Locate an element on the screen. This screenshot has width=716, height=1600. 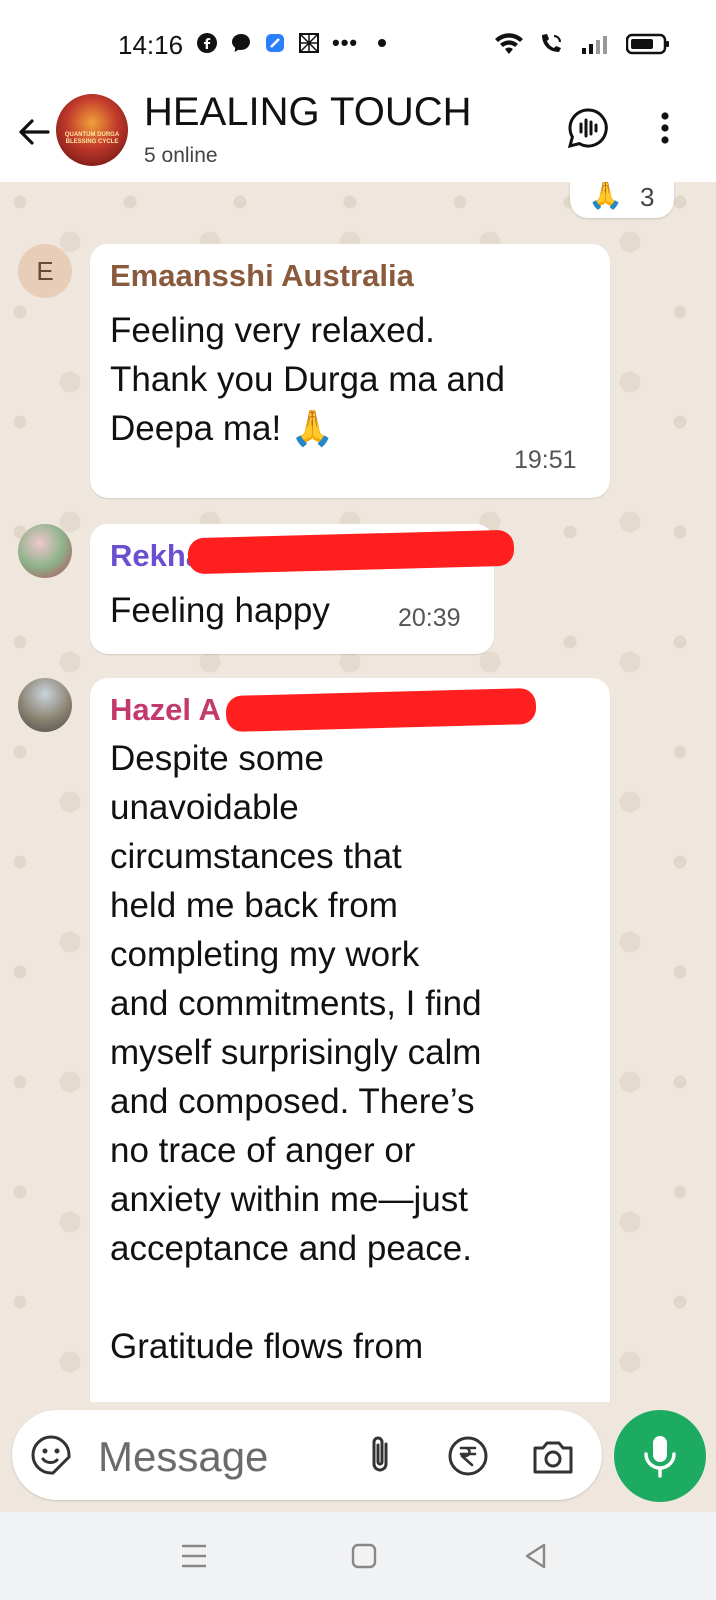
dot-indicator is located at coordinates (382, 43).